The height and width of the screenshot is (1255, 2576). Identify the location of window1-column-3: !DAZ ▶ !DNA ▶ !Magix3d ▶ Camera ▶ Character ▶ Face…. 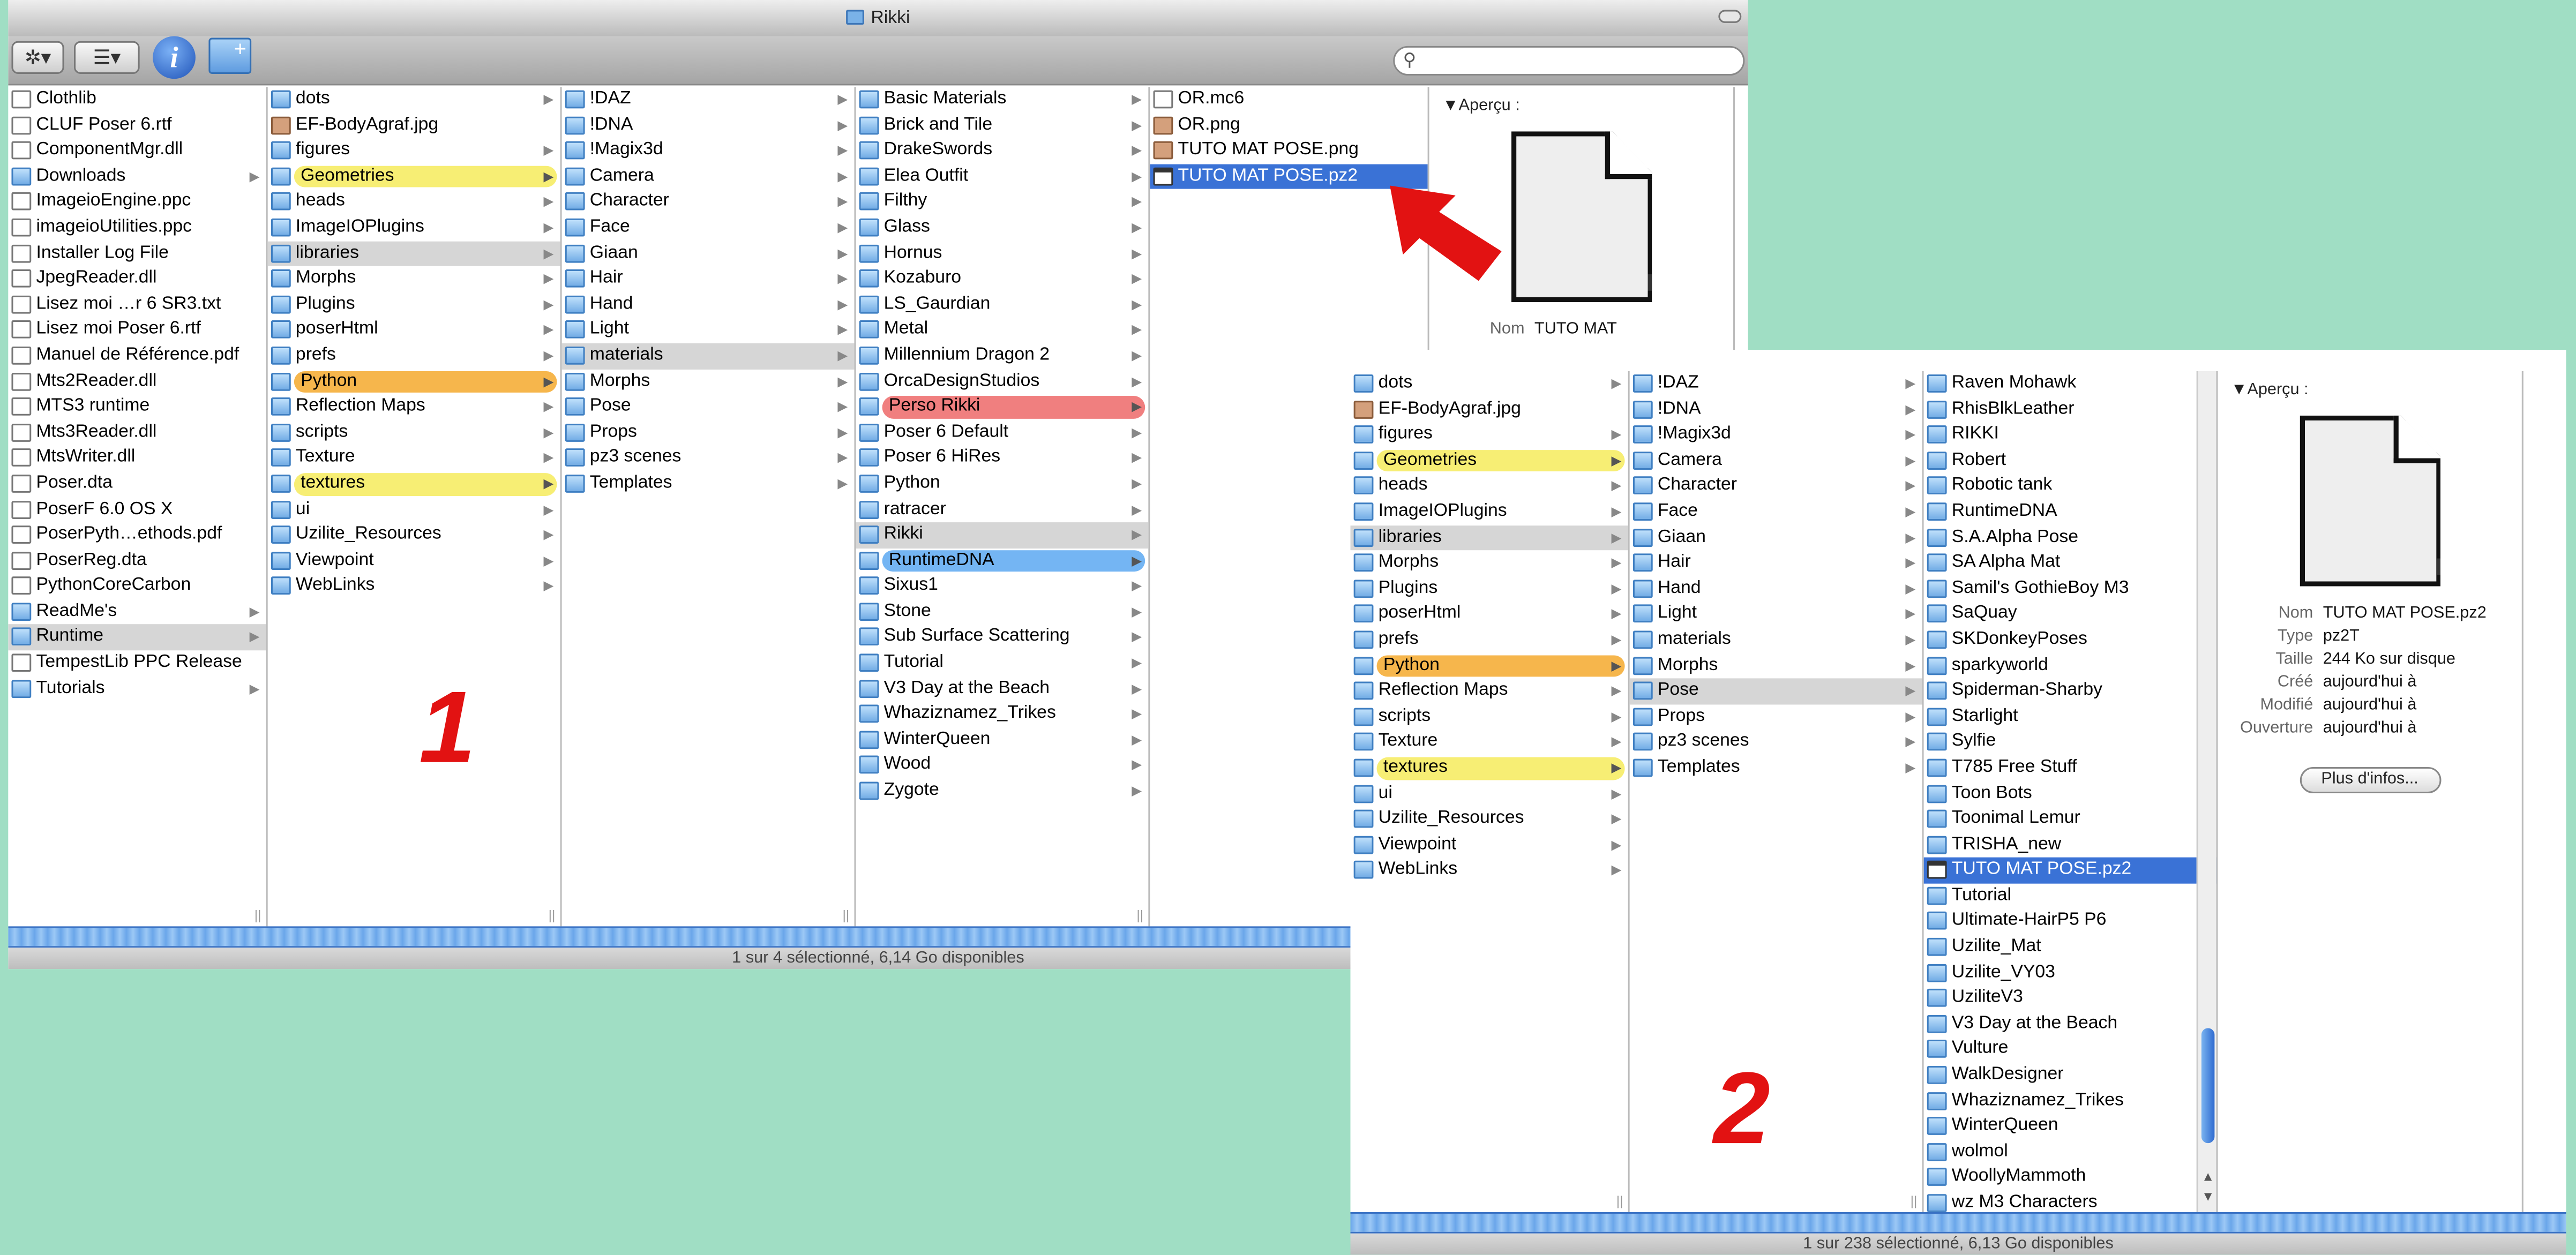
(708, 507).